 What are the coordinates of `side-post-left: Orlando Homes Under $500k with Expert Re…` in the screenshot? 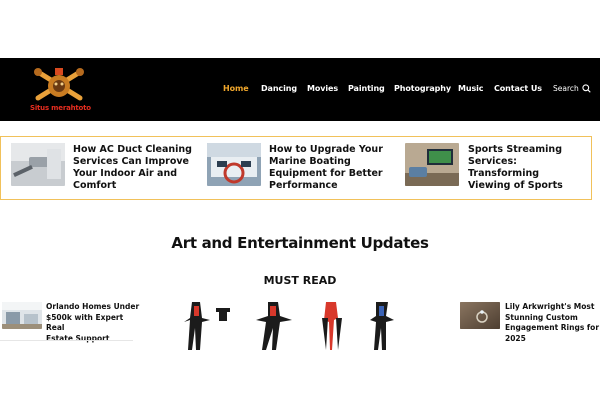 It's located at (72, 323).